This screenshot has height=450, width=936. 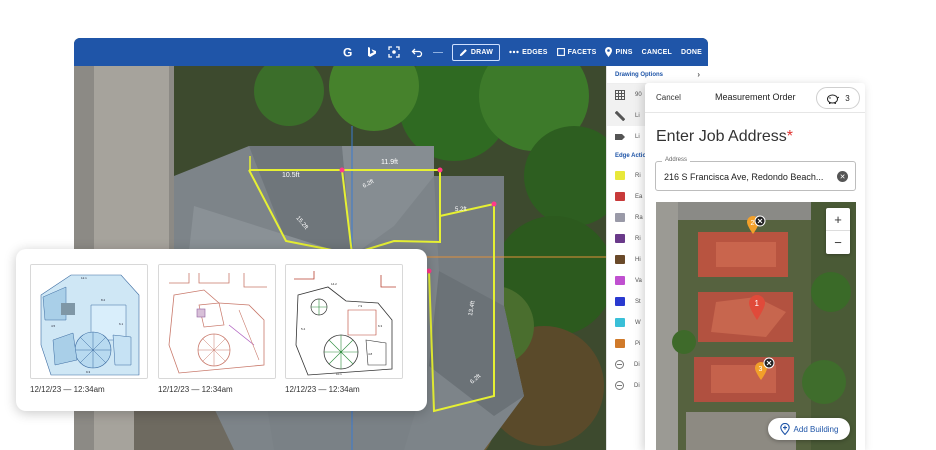 What do you see at coordinates (53, 326) in the screenshot?
I see `svg-text: 4.5` at bounding box center [53, 326].